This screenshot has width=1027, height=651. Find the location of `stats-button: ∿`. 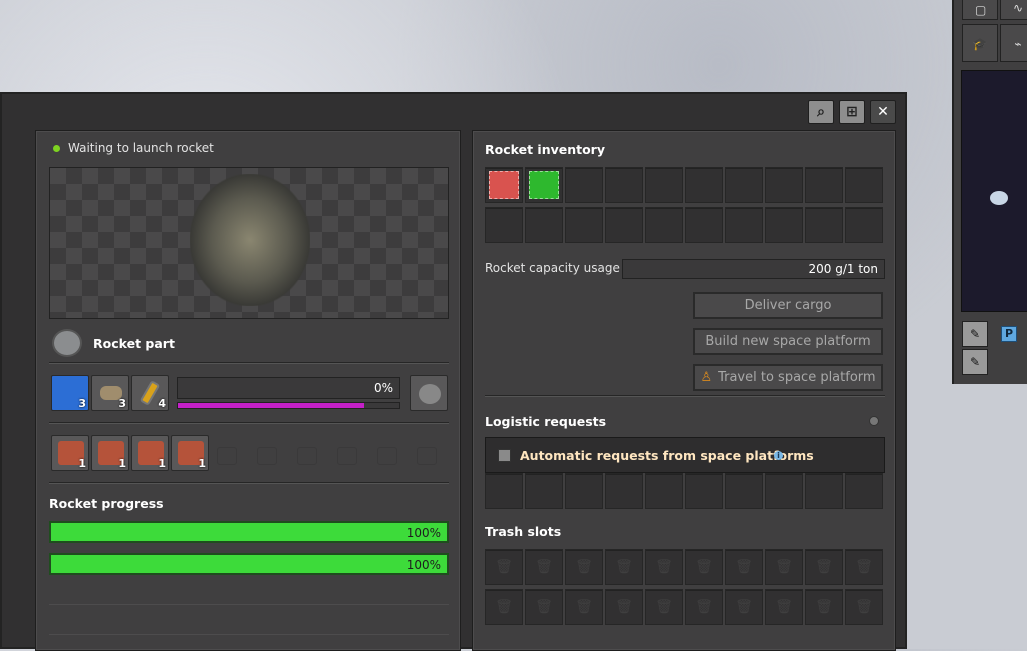

stats-button: ∿ is located at coordinates (1013, 10).